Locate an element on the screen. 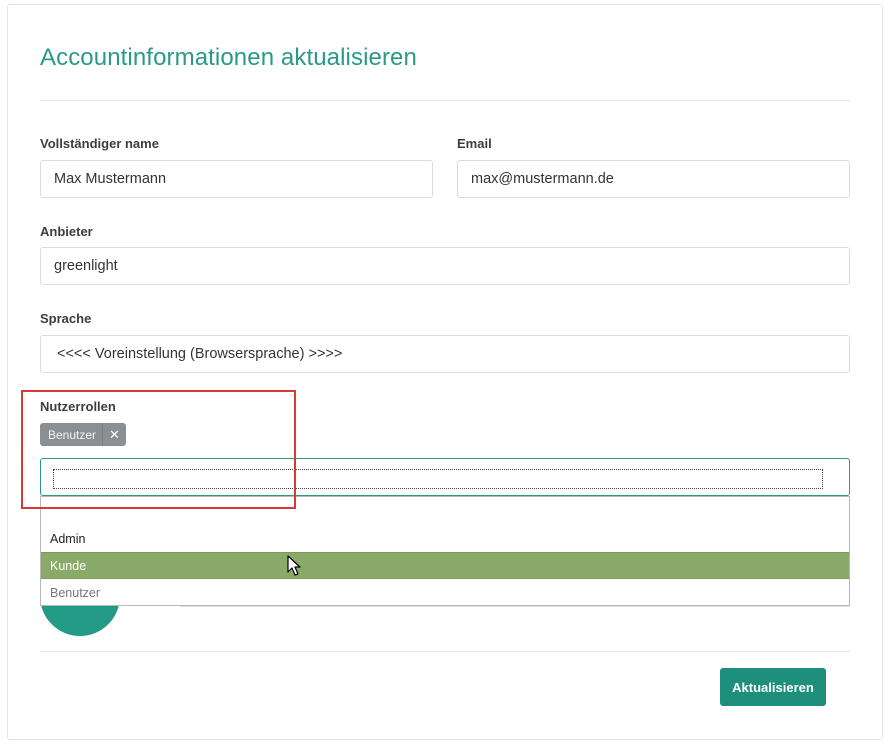 The height and width of the screenshot is (748, 894). email-input: max@mustermann.de is located at coordinates (653, 179).